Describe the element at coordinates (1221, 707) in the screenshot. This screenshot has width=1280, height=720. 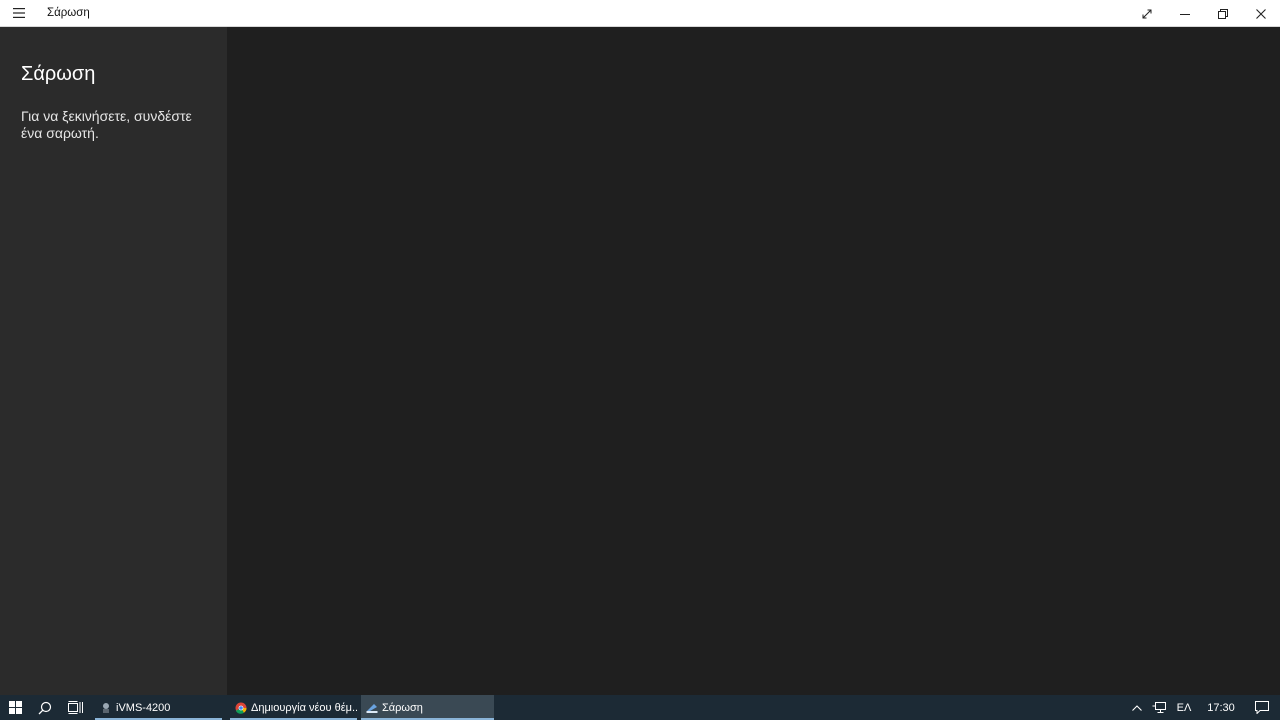
I see `clock: 17:30` at that location.